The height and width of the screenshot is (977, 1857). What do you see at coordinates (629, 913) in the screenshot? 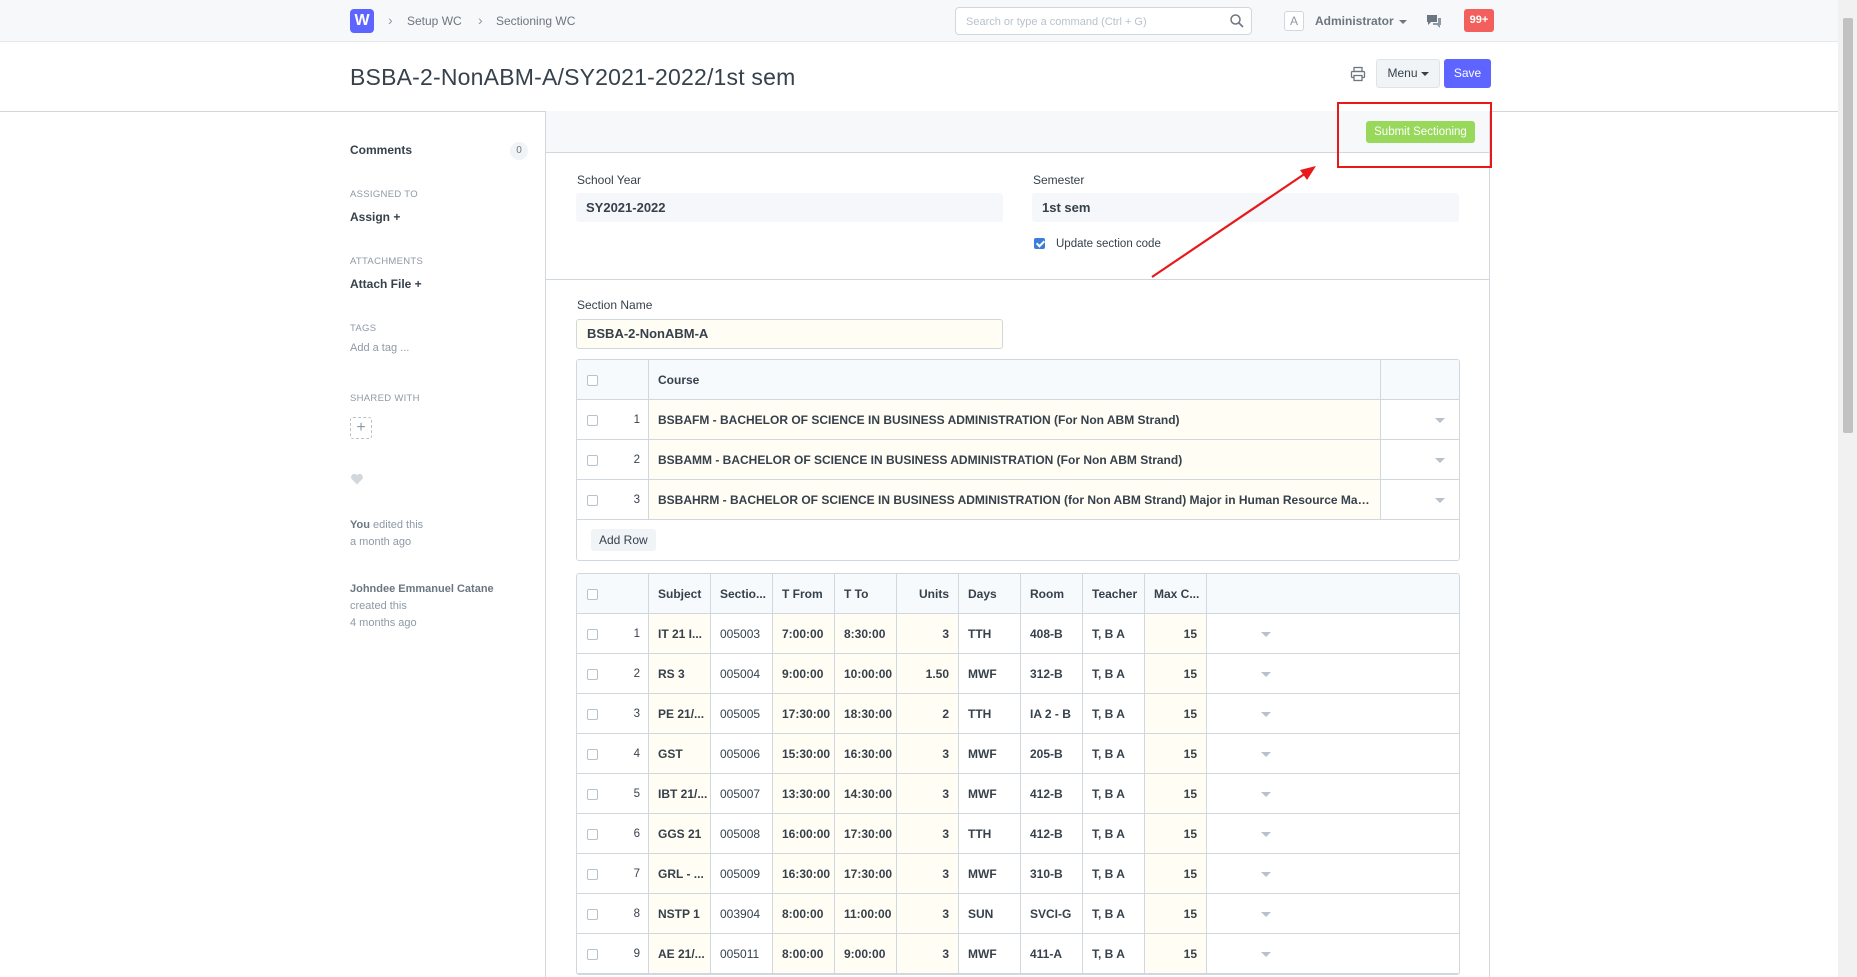
I see `row-index: 8` at bounding box center [629, 913].